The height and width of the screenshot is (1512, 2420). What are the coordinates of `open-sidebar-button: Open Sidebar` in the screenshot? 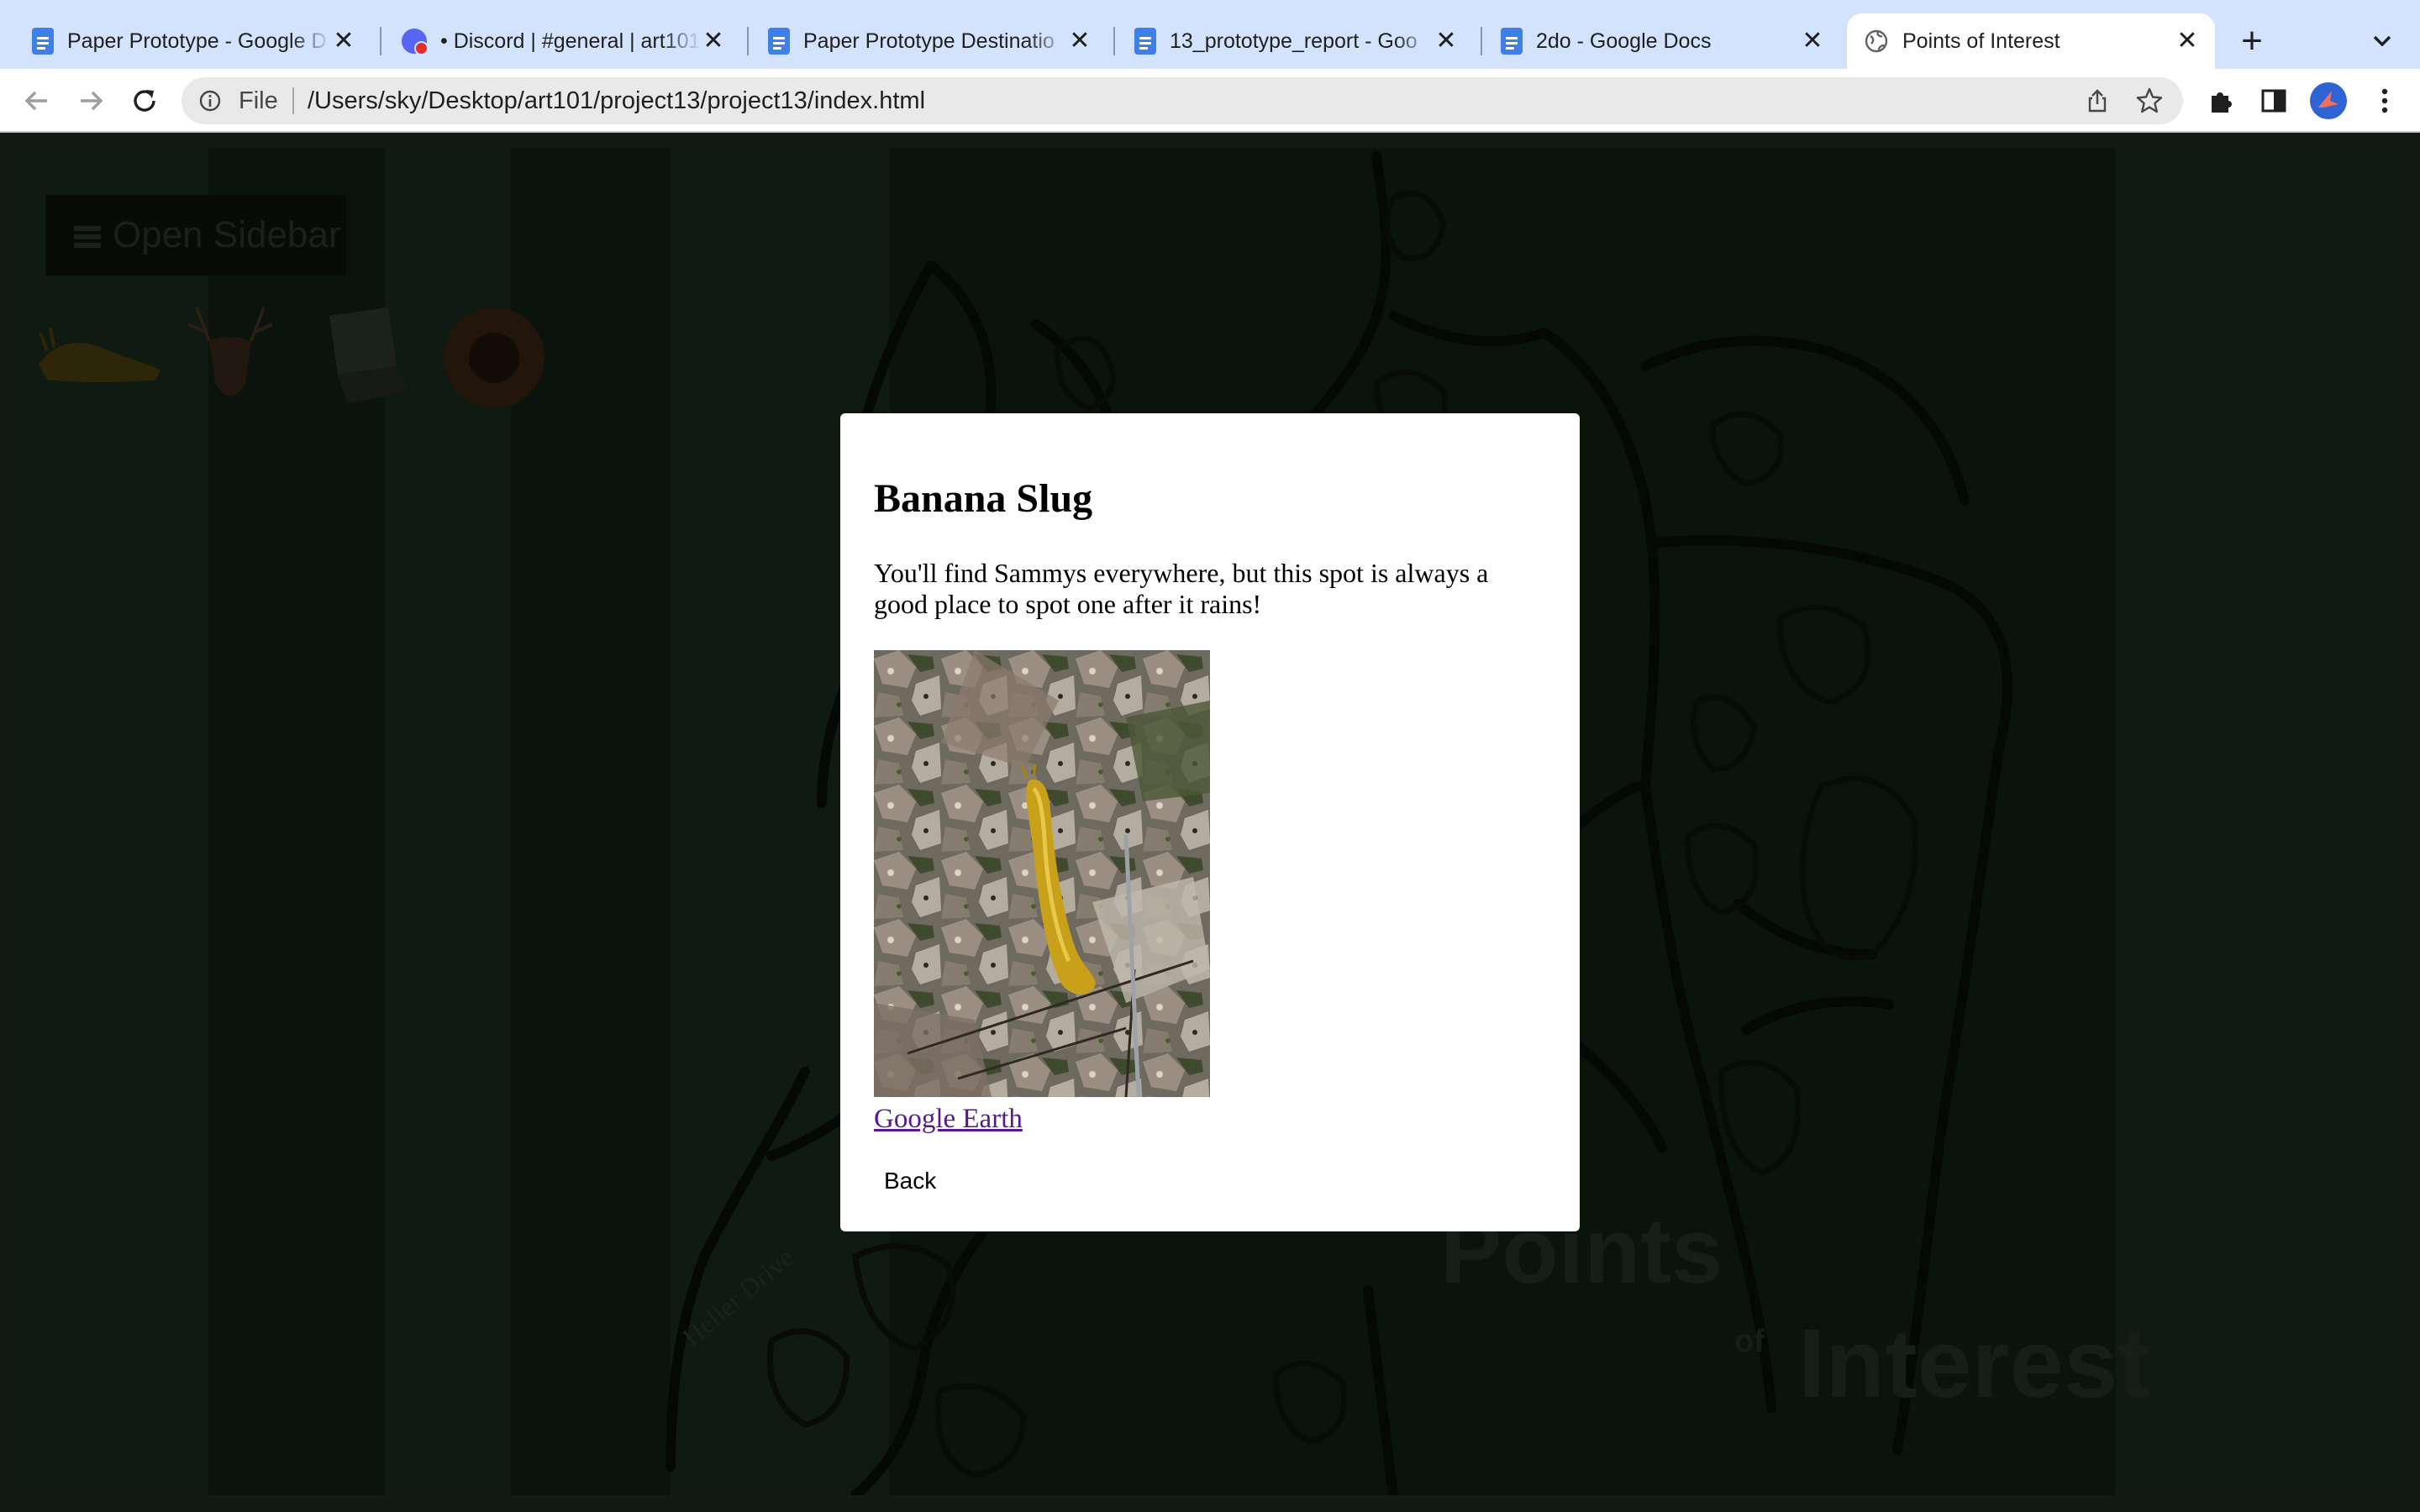 It's located at (195, 235).